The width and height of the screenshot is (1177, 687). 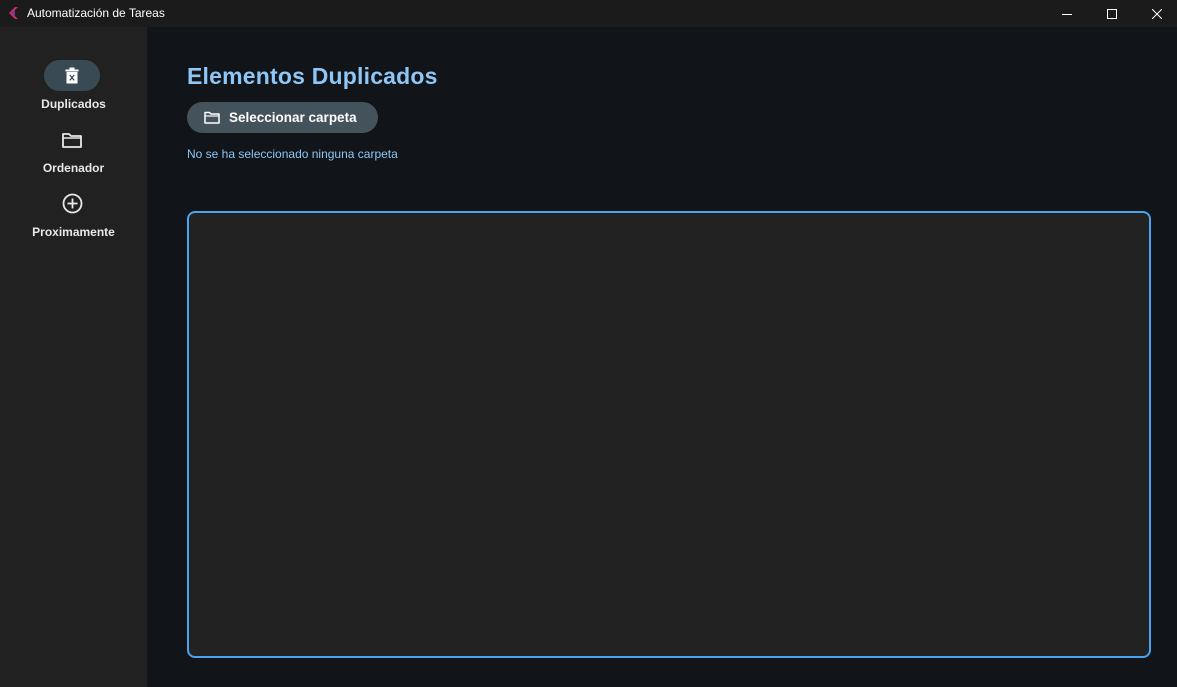 What do you see at coordinates (73, 168) in the screenshot?
I see `sidebar-item-label: Ordenador` at bounding box center [73, 168].